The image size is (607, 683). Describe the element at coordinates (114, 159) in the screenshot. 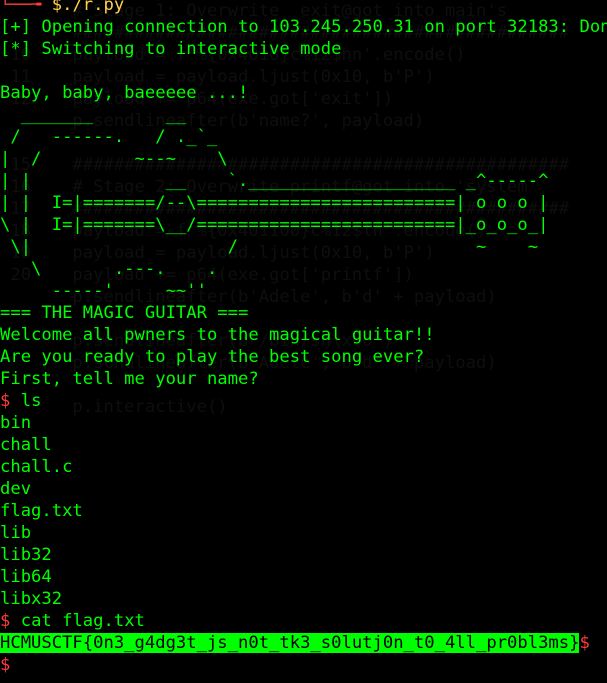

I see `ascii-art-line: | / ~--~ \` at that location.